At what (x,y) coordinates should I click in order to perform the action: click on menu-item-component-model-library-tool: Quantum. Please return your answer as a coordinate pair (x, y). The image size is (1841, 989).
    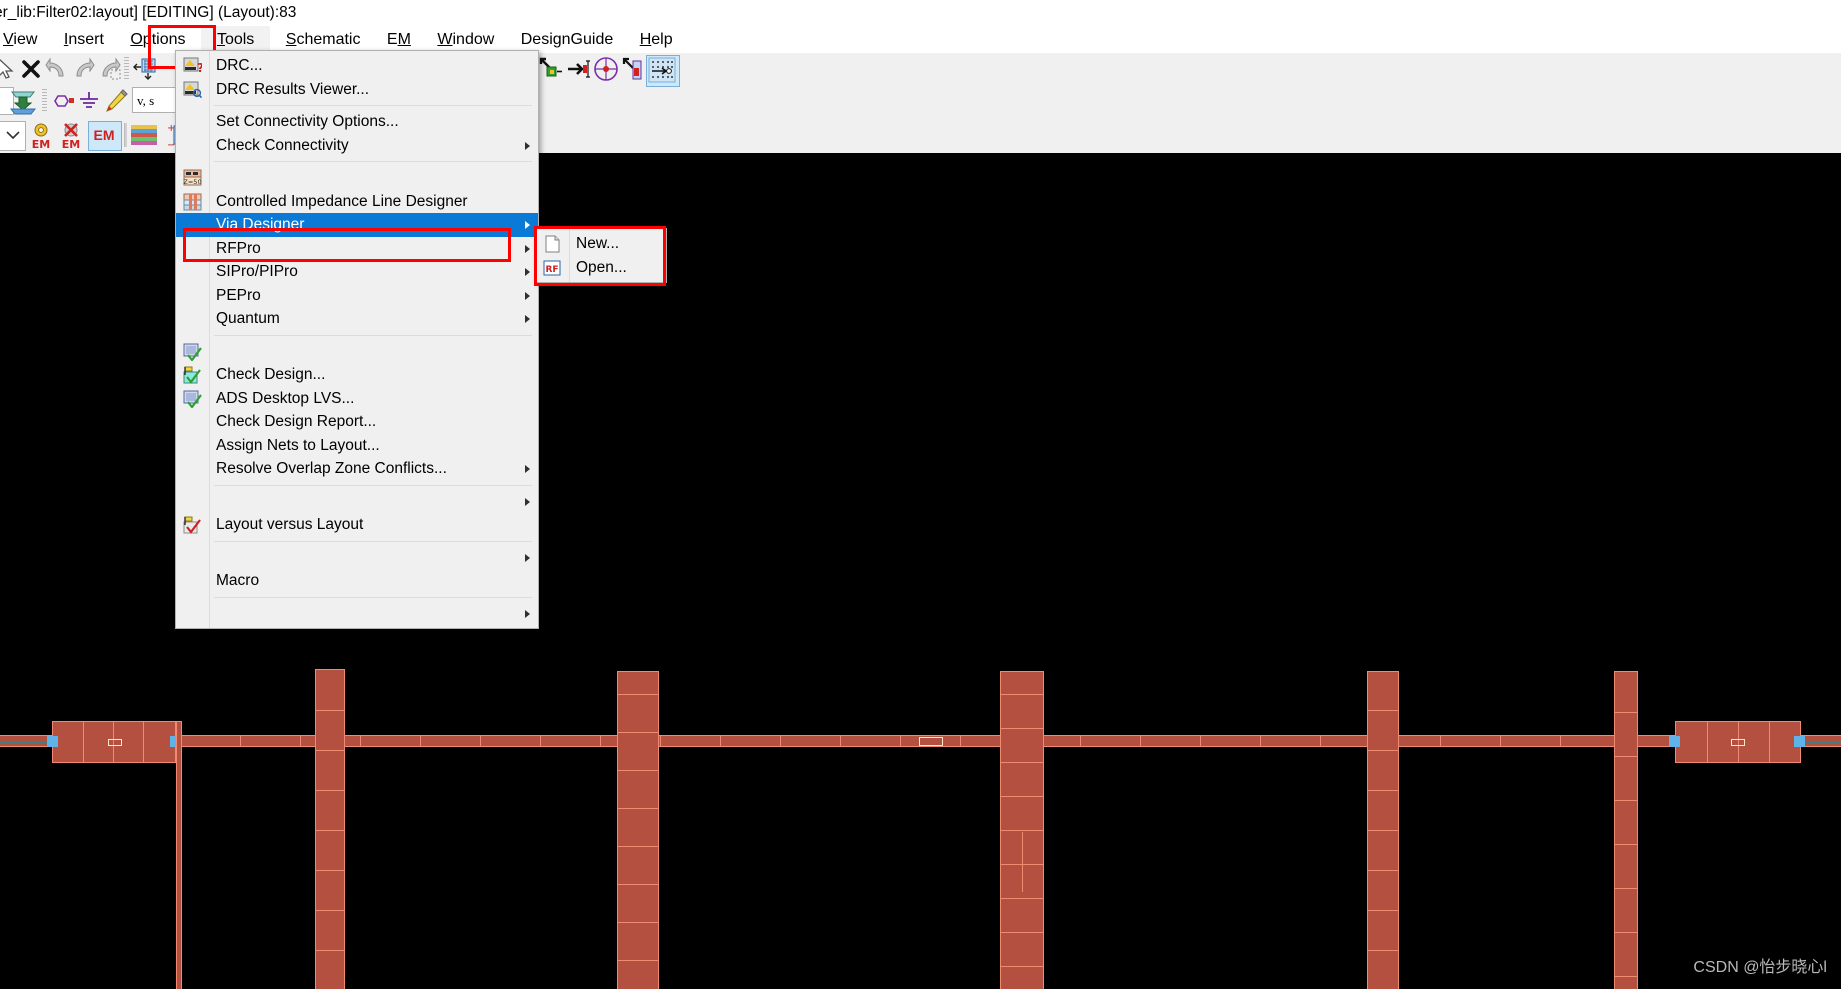
    Looking at the image, I should click on (357, 319).